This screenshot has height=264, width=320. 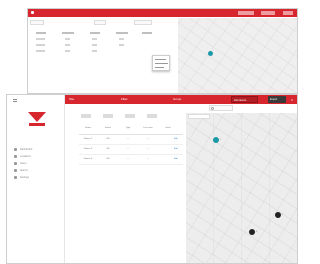 I want to click on column-header: Type, so click(x=128, y=128).